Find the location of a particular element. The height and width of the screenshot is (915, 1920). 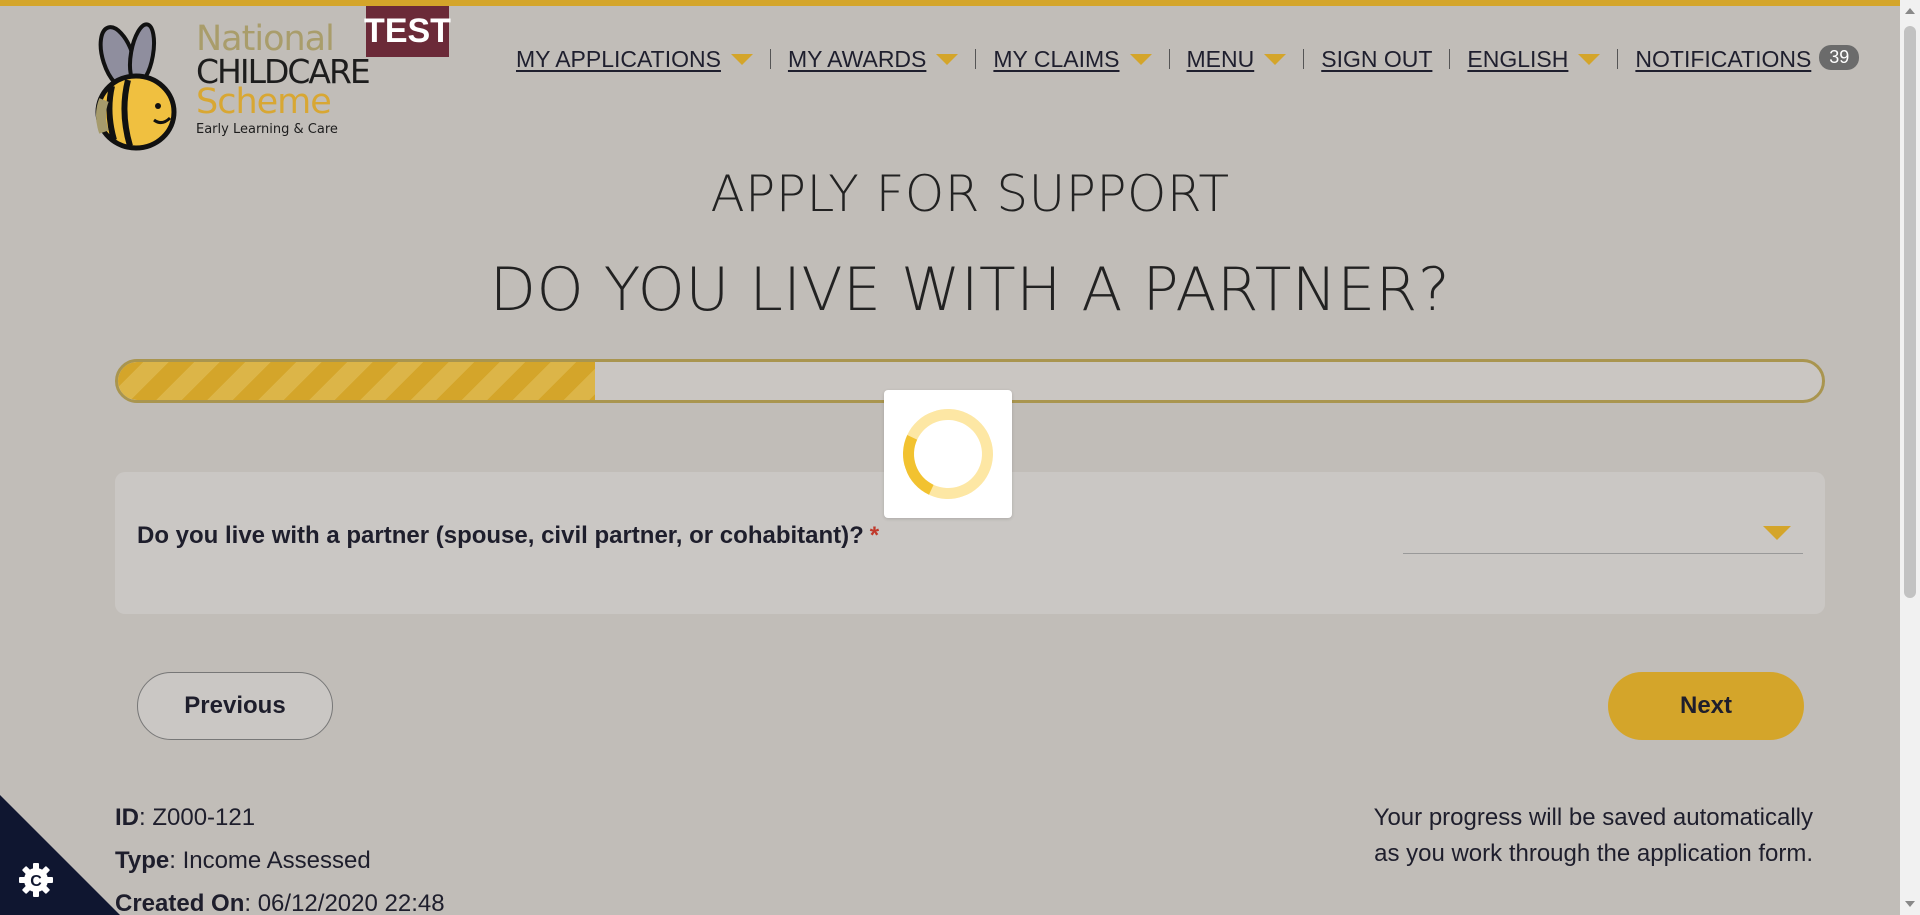

nav-sign-out: SIGN OUT is located at coordinates (1376, 59).